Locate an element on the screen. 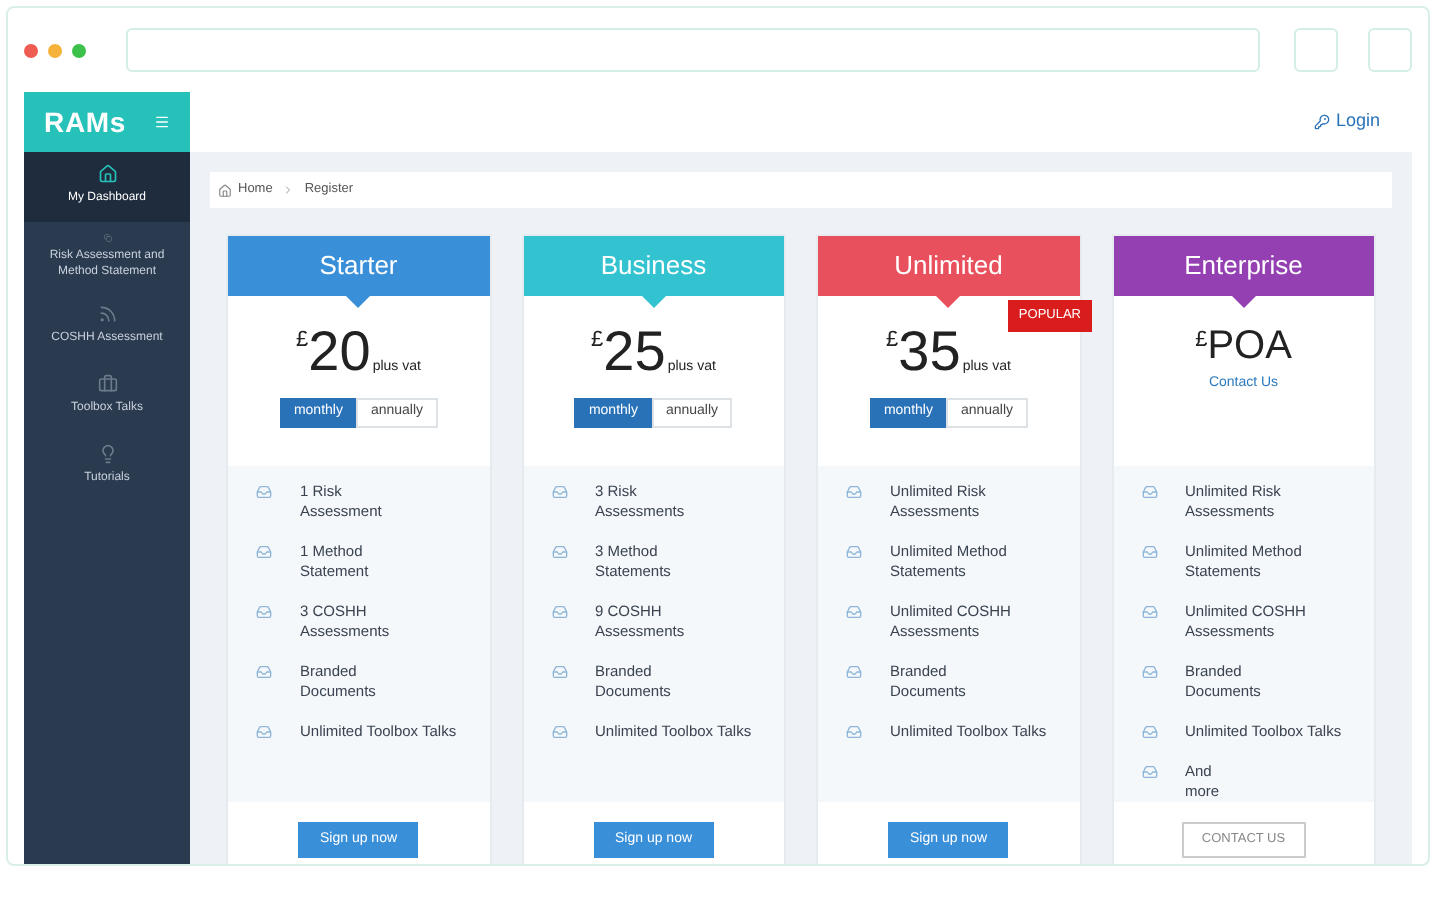 The width and height of the screenshot is (1436, 902). price-amount: POA is located at coordinates (1249, 346).